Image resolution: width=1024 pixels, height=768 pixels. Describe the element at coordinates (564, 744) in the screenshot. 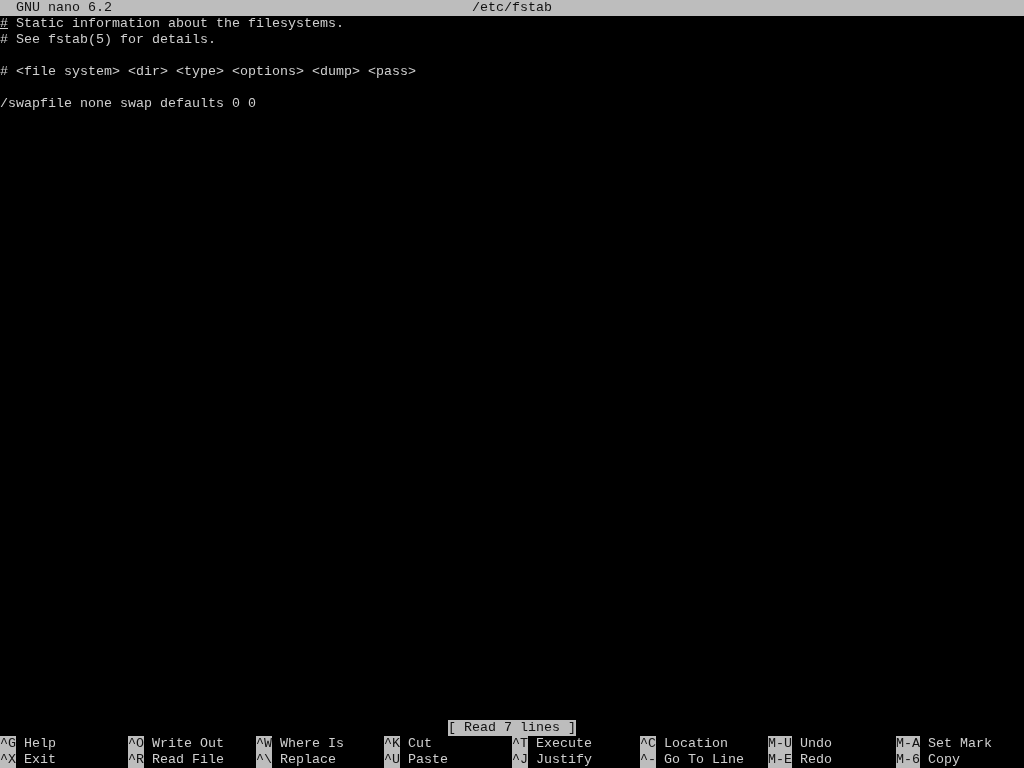

I see `shortcut-label: Execute` at that location.